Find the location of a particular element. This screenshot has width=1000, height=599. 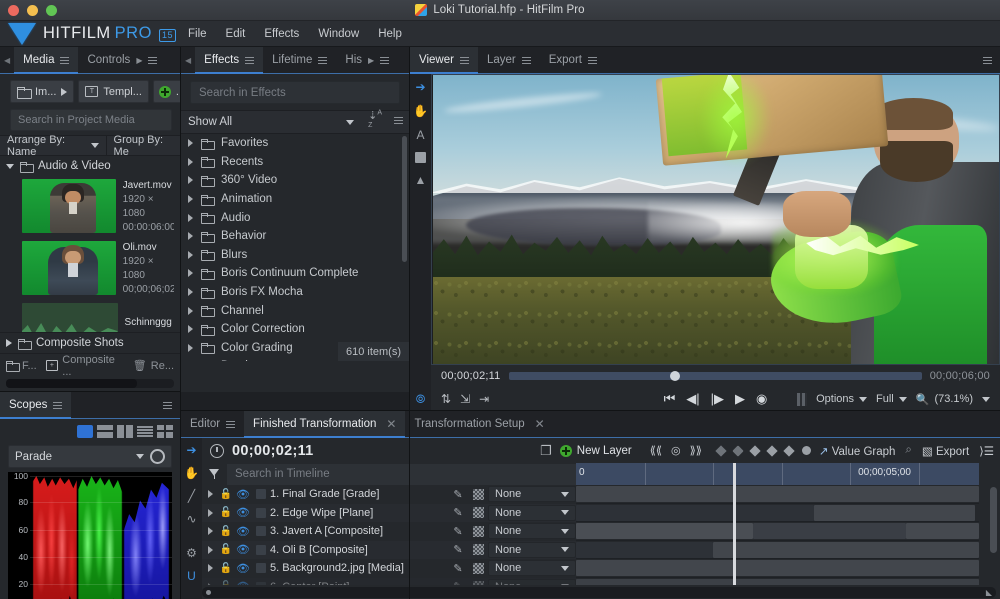

add-keyframe-icon: ◎ is located at coordinates (676, 450).